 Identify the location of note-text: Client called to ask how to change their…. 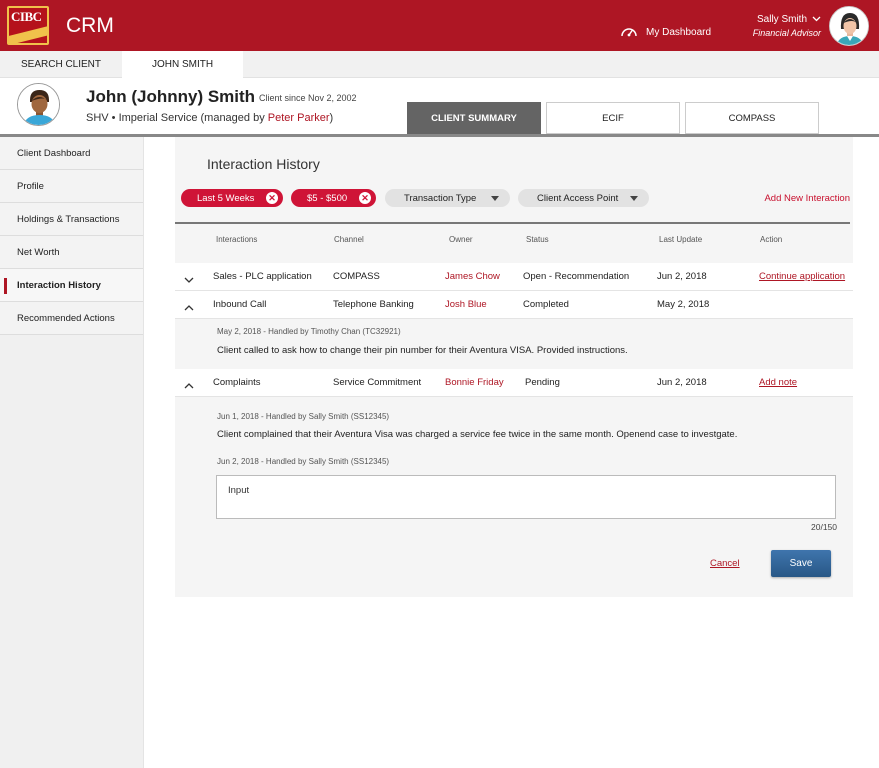
(422, 350).